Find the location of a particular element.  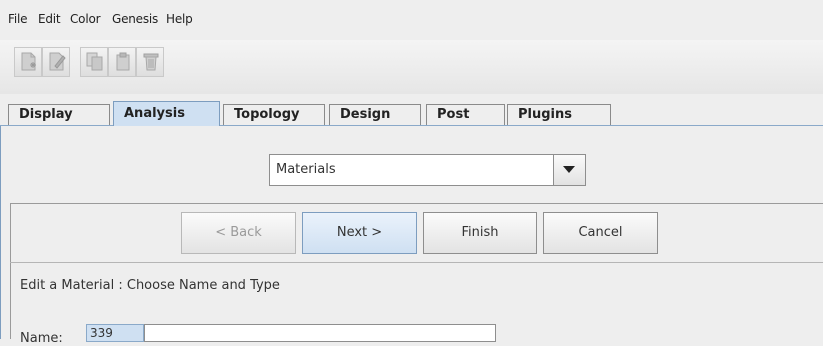

module-select-value: Materials is located at coordinates (306, 169).